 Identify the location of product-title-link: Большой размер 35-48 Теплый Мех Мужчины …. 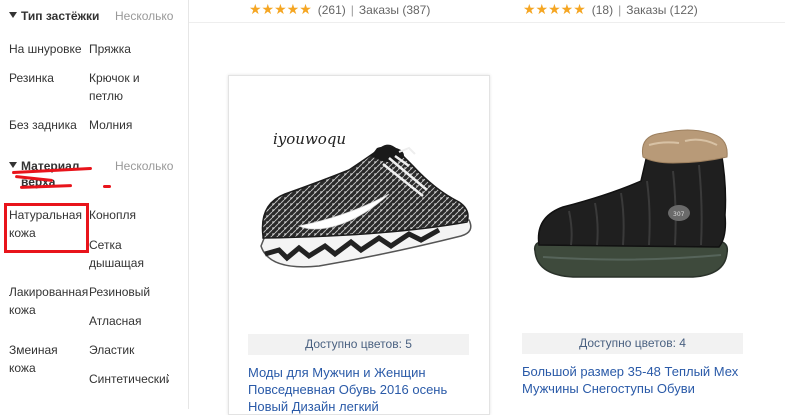
(634, 380).